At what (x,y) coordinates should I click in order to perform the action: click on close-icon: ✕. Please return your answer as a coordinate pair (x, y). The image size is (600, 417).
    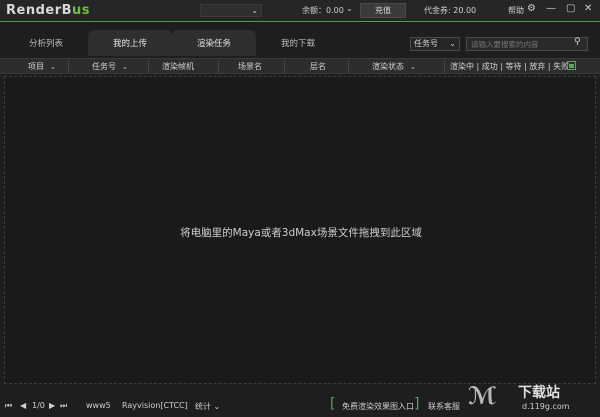
    Looking at the image, I should click on (588, 8).